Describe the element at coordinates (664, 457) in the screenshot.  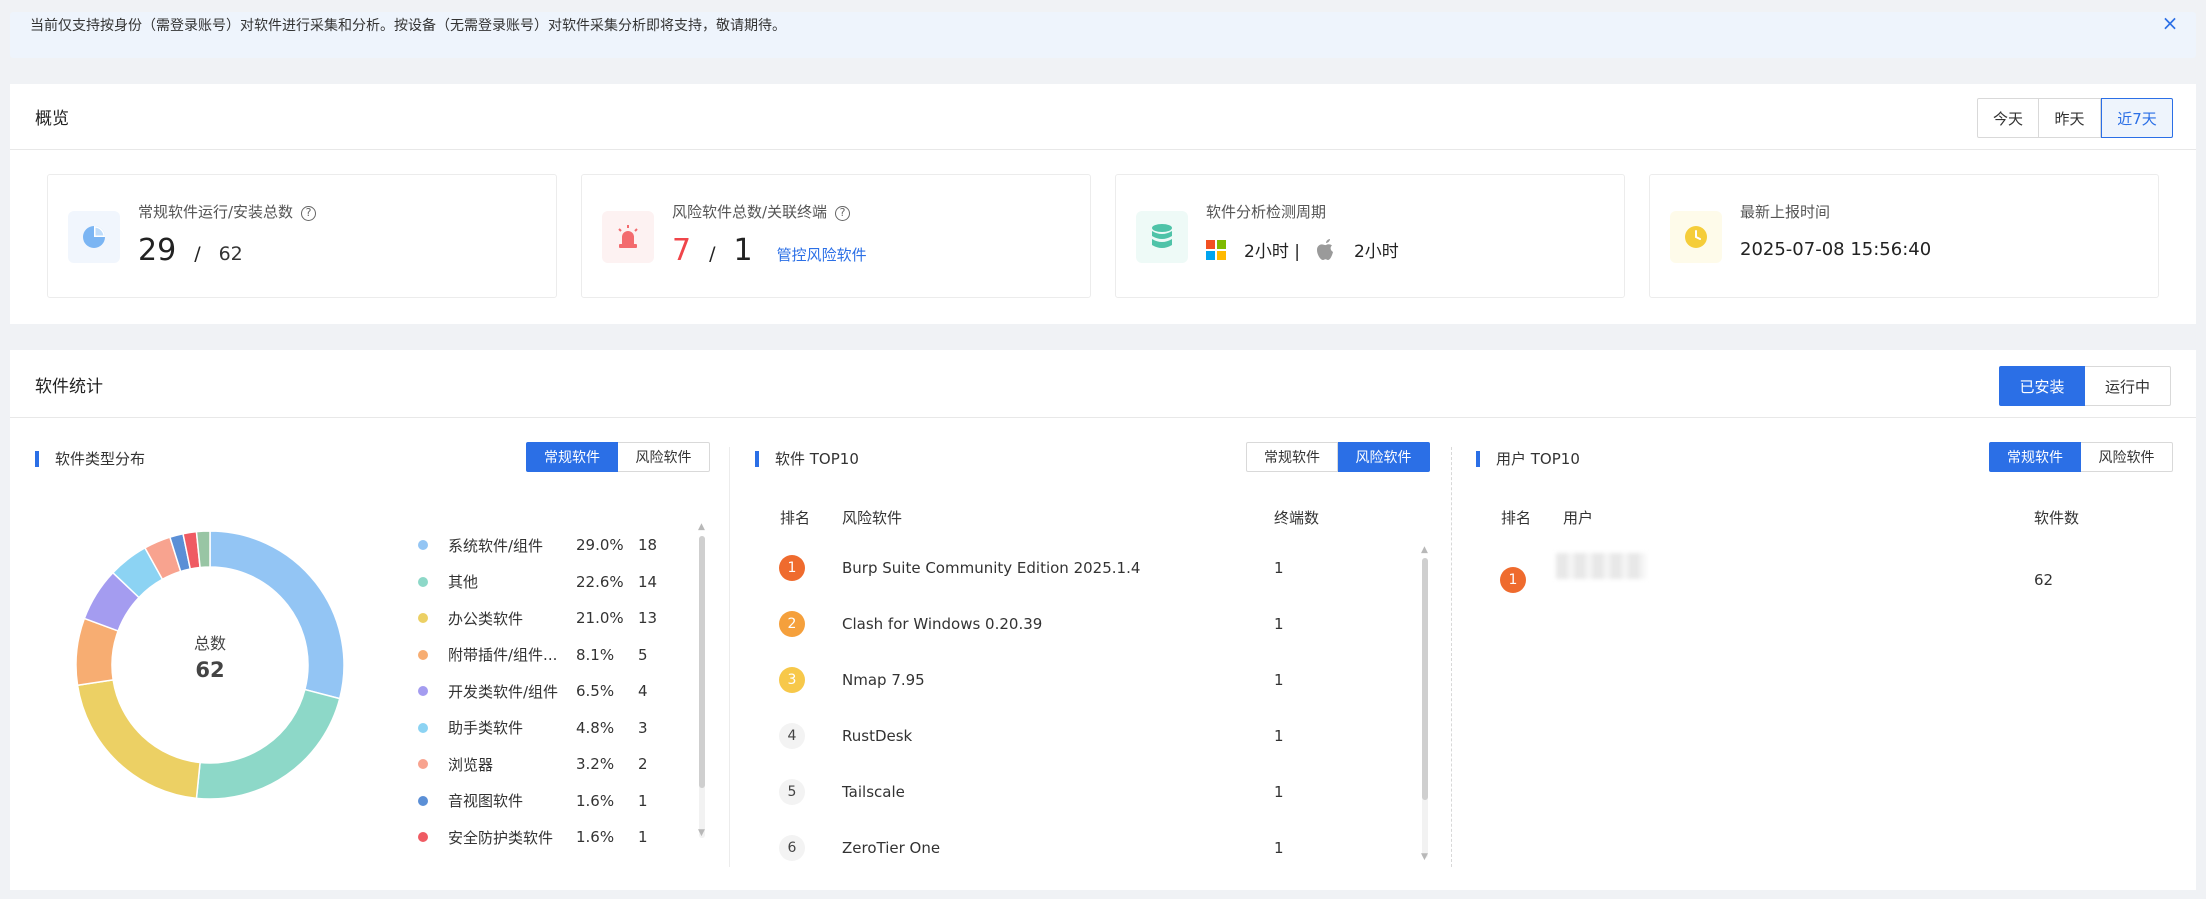
I see `type-dist-risk-tab: 风险软件` at that location.